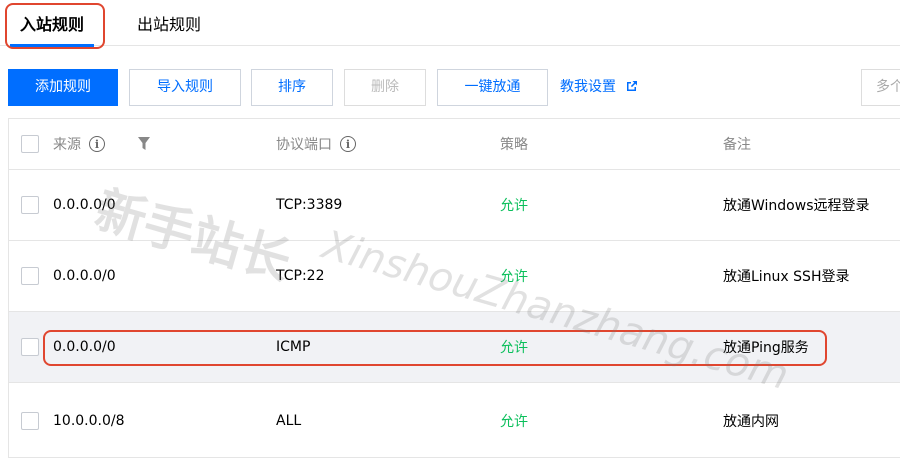  I want to click on cell-remark: 放通Linux SSH登录, so click(786, 277).